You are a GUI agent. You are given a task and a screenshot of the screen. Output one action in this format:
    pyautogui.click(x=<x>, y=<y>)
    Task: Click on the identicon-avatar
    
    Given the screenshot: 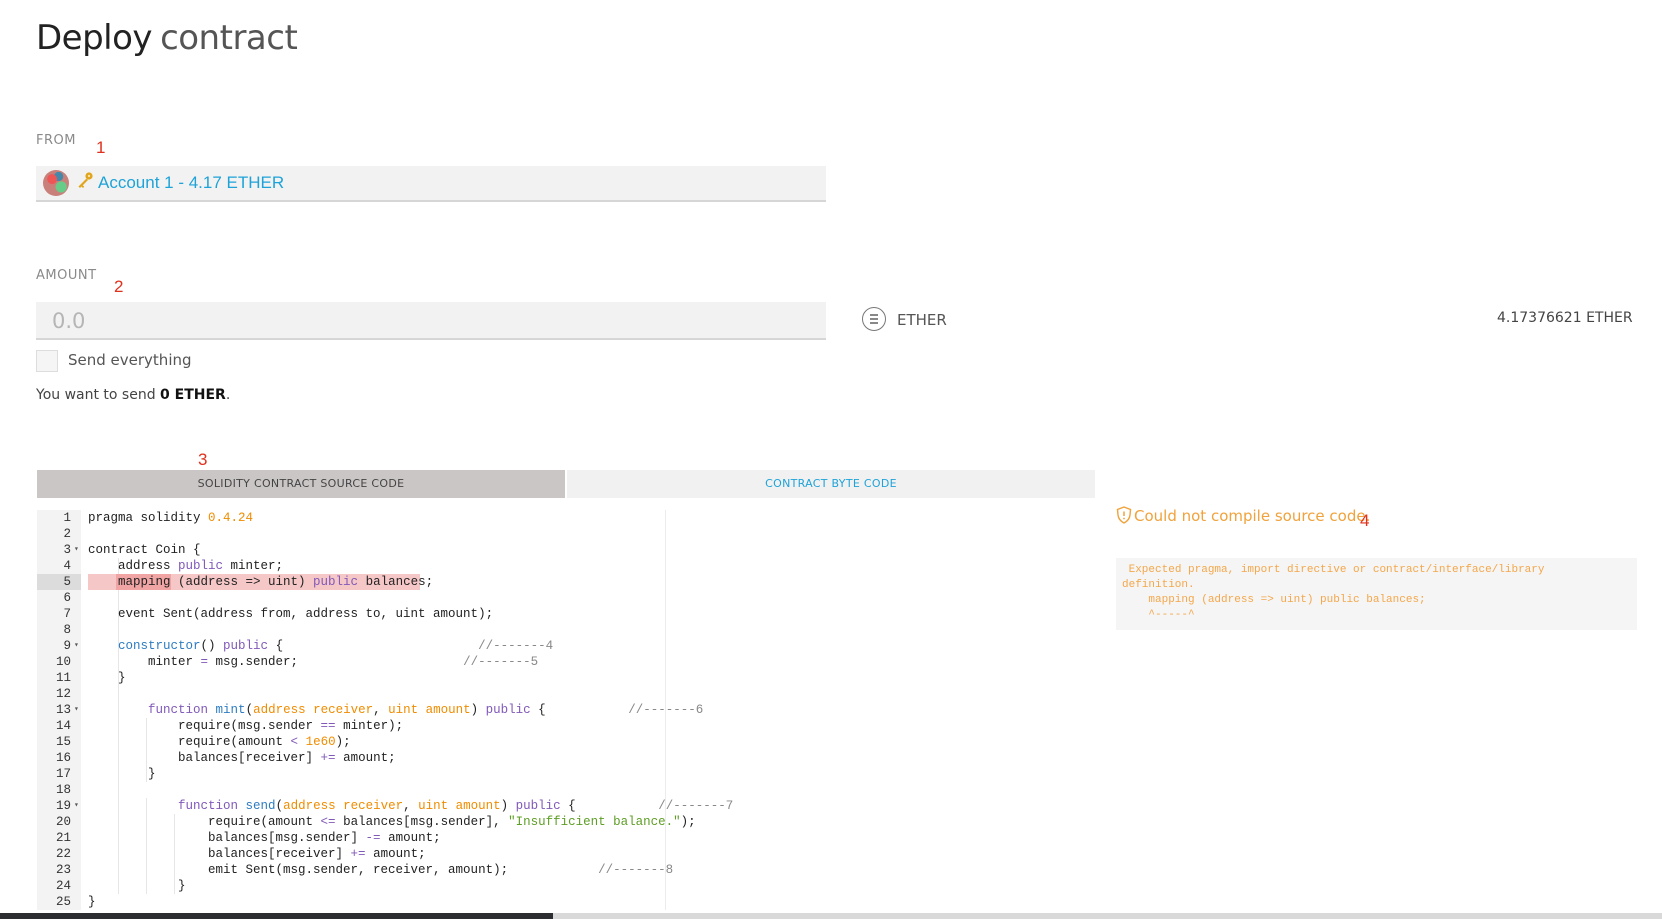 What is the action you would take?
    pyautogui.click(x=56, y=183)
    